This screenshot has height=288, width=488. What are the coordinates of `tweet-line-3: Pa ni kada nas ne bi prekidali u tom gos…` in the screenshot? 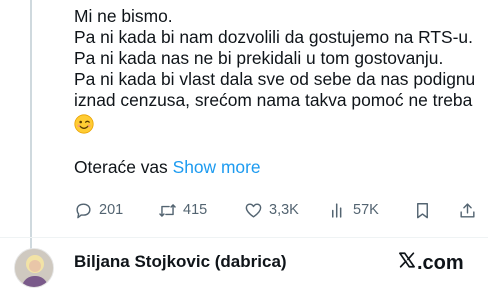 It's located at (259, 58).